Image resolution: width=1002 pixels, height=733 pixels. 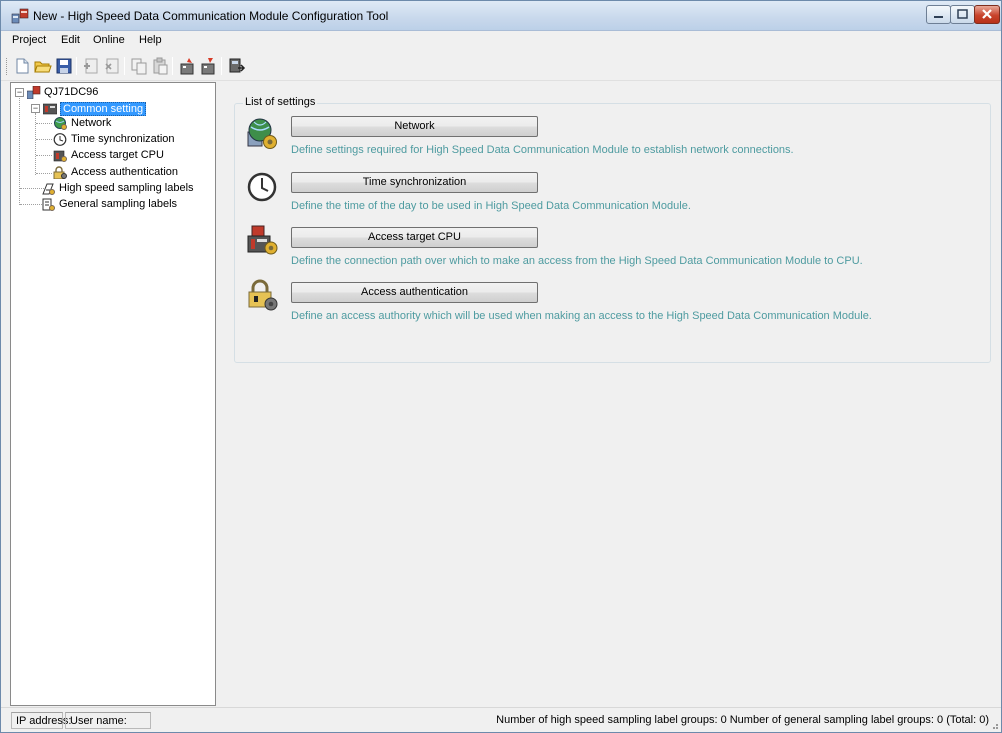 I want to click on menu-edit: Edit, so click(x=70, y=40).